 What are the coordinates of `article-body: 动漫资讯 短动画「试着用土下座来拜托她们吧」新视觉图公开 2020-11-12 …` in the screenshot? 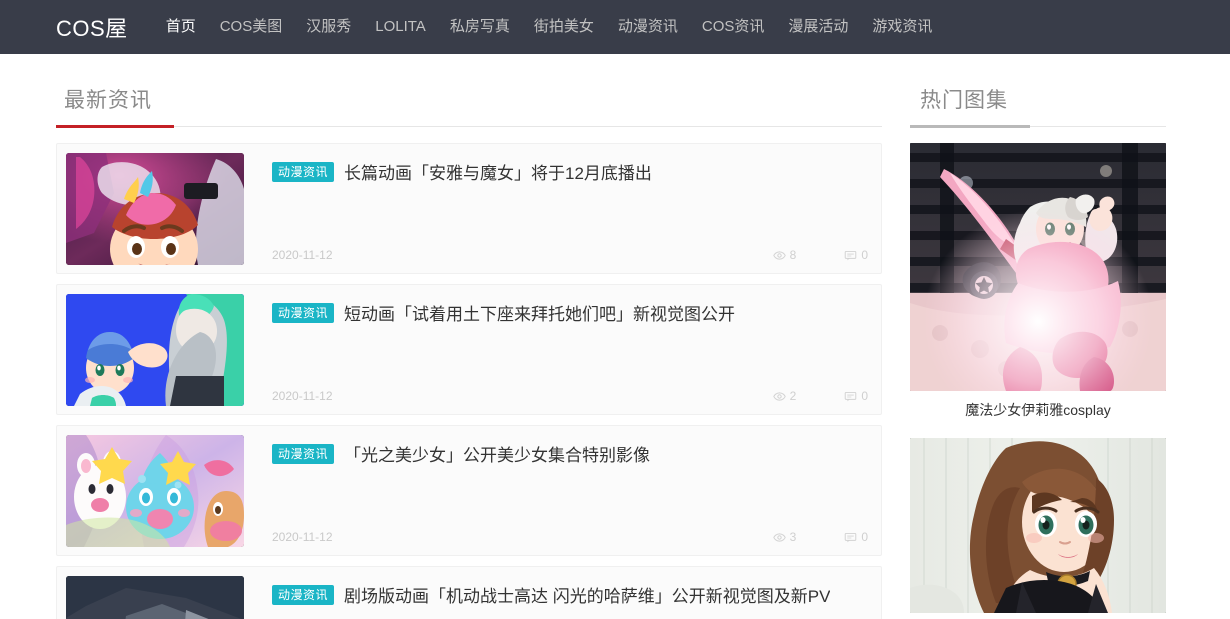 It's located at (558, 349).